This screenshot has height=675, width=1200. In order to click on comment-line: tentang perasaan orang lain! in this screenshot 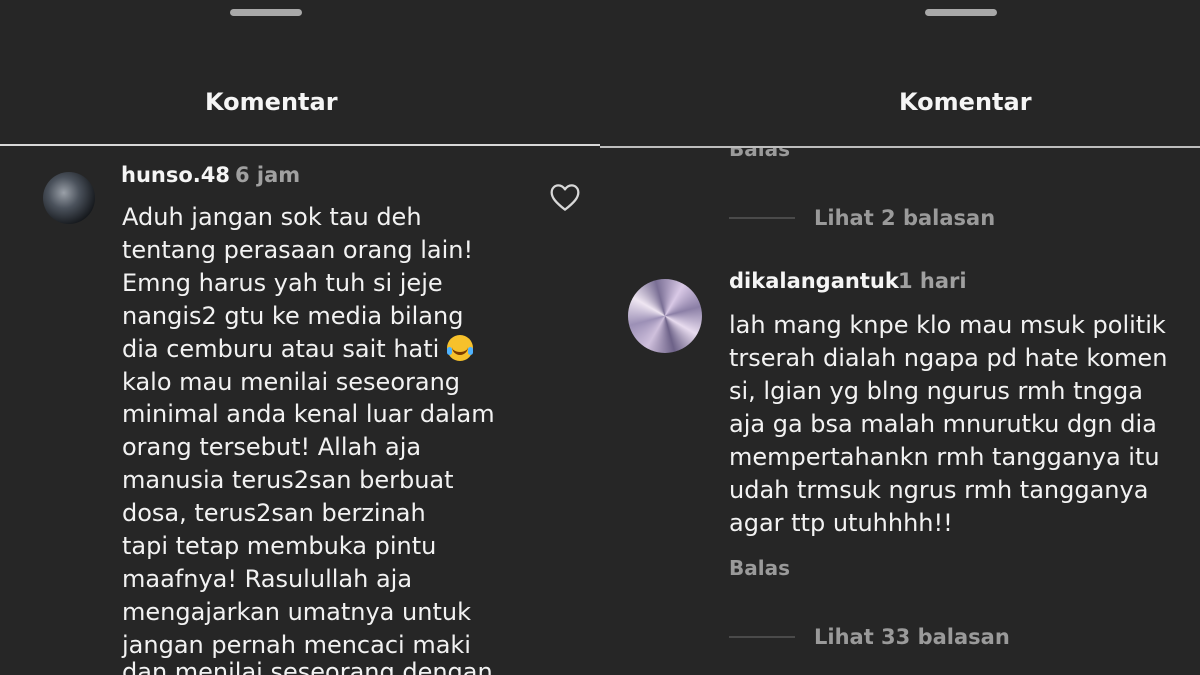, I will do `click(298, 250)`.